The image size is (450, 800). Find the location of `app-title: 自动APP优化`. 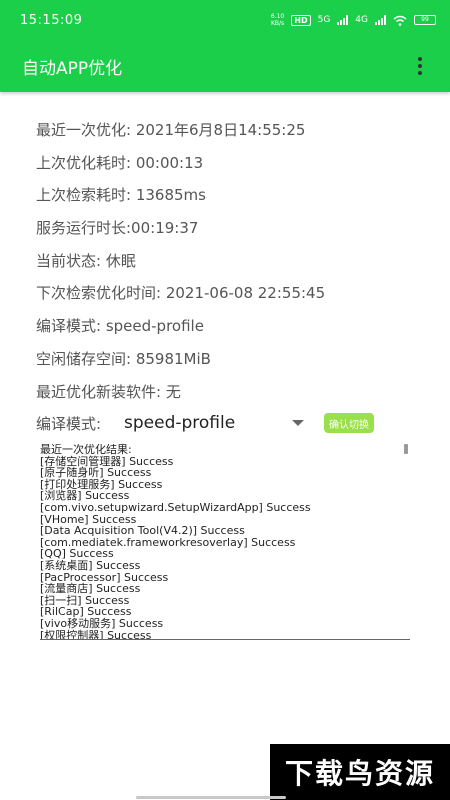

app-title: 自动APP优化 is located at coordinates (72, 68).